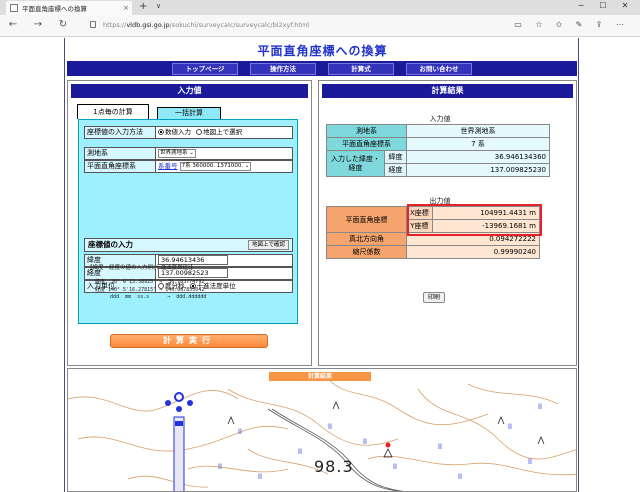 The width and height of the screenshot is (640, 492). What do you see at coordinates (478, 144) in the screenshot?
I see `result-zone-value: 7 系` at bounding box center [478, 144].